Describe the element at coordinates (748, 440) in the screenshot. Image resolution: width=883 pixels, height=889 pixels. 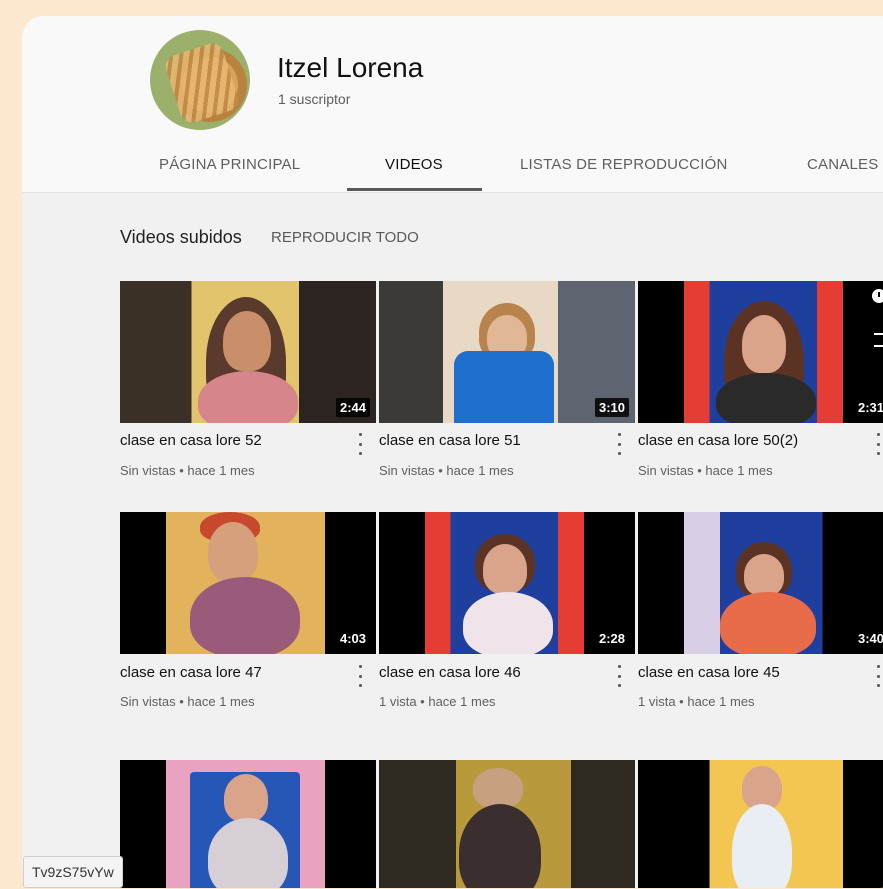
I see `video-title: clase en casa lore 50(2)` at that location.